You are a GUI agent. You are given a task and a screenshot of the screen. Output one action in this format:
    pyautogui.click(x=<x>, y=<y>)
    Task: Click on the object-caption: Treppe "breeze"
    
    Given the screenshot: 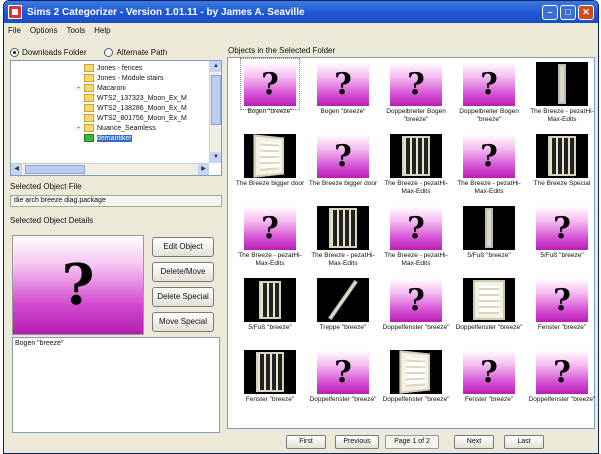 What is the action you would take?
    pyautogui.click(x=343, y=327)
    